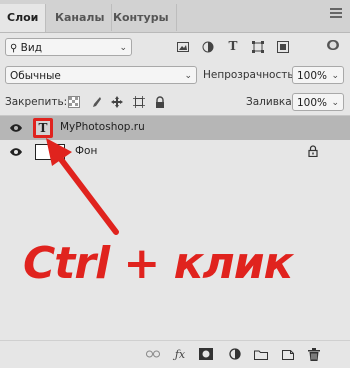 This screenshot has height=368, width=350. I want to click on annotation-arrow, so click(82, 186).